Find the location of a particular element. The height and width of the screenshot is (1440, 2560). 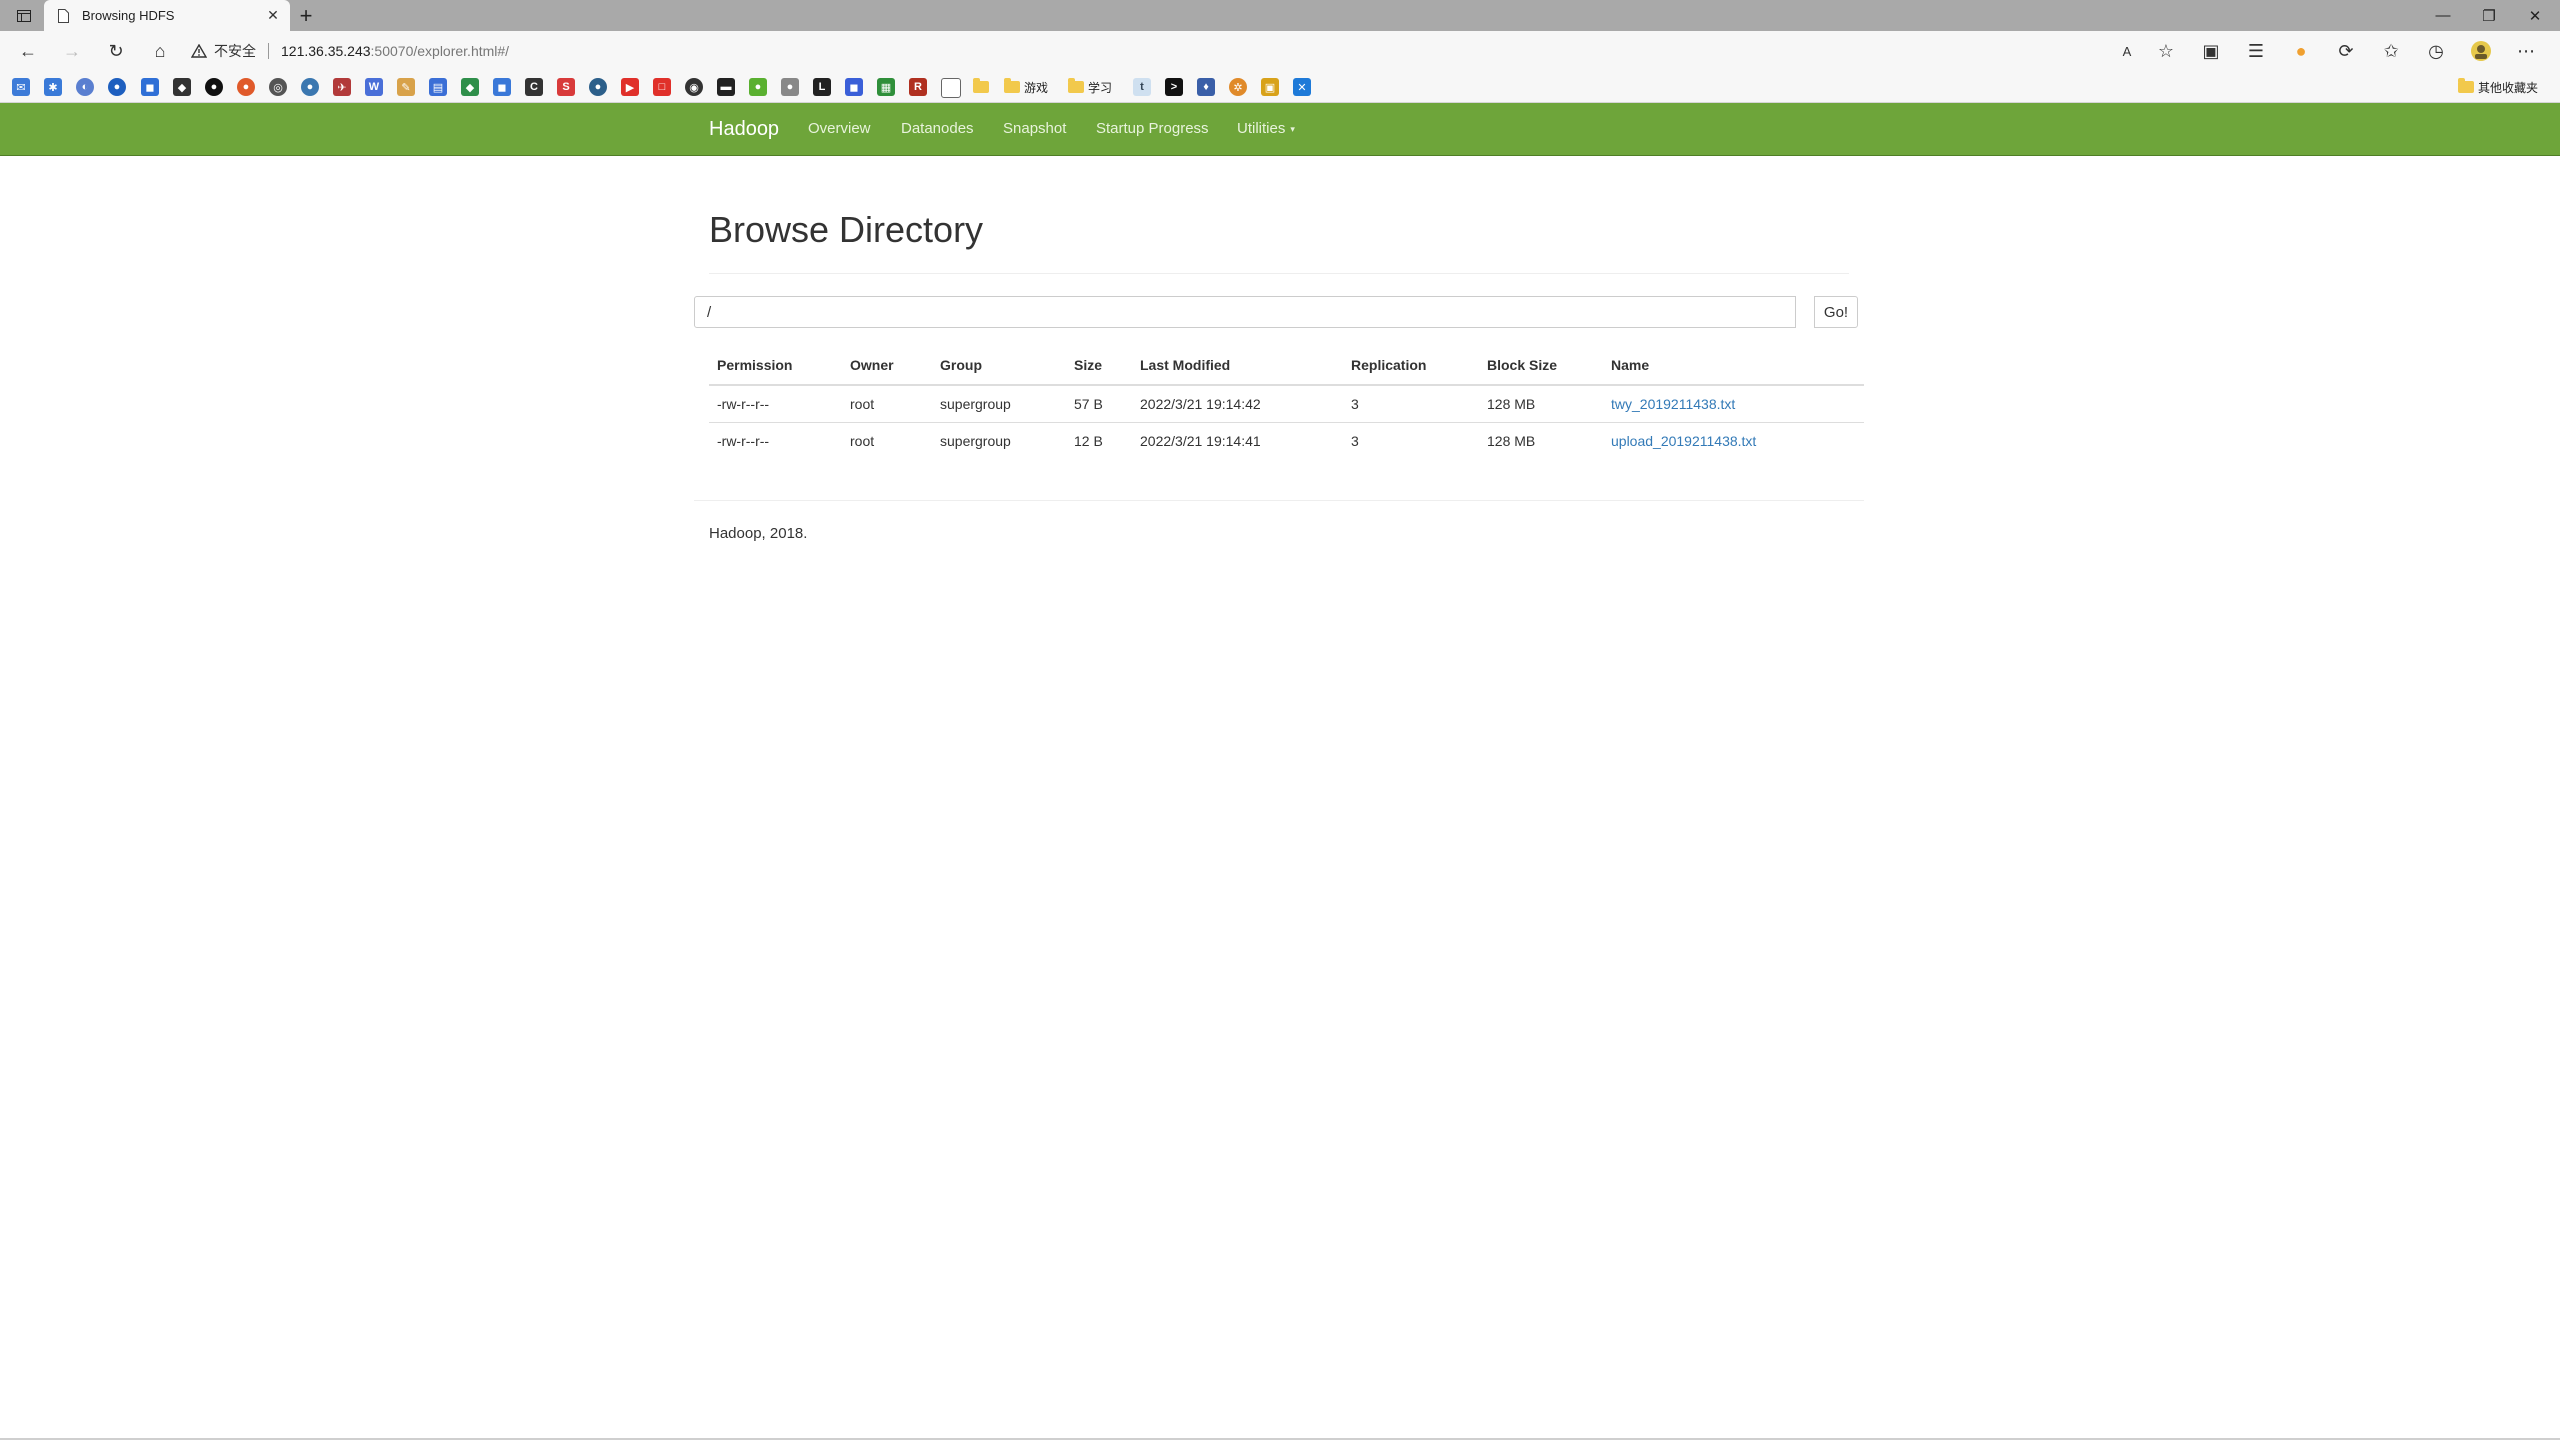

title-divider is located at coordinates (1279, 273).